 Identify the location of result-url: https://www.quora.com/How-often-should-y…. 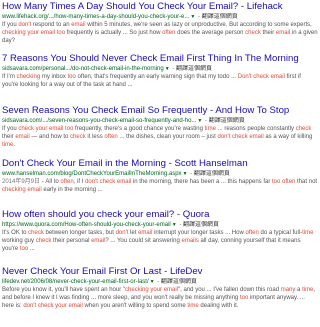
(86, 225).